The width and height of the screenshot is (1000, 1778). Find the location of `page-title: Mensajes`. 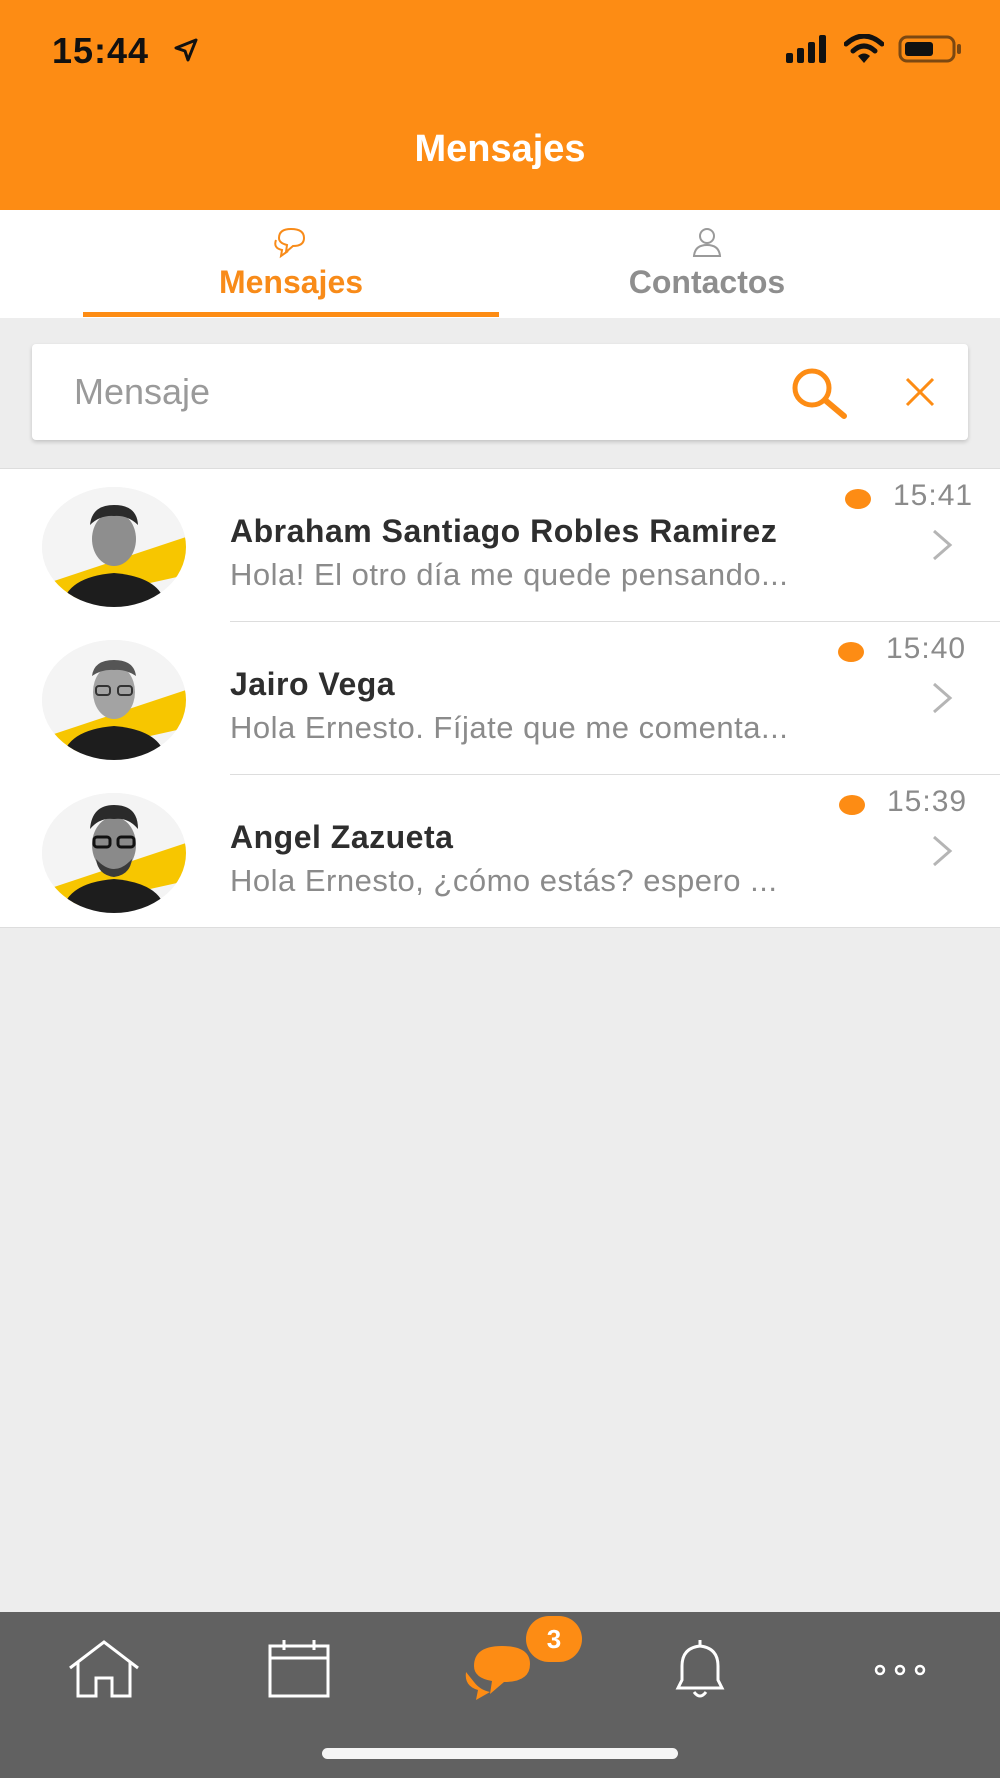

page-title: Mensajes is located at coordinates (500, 149).